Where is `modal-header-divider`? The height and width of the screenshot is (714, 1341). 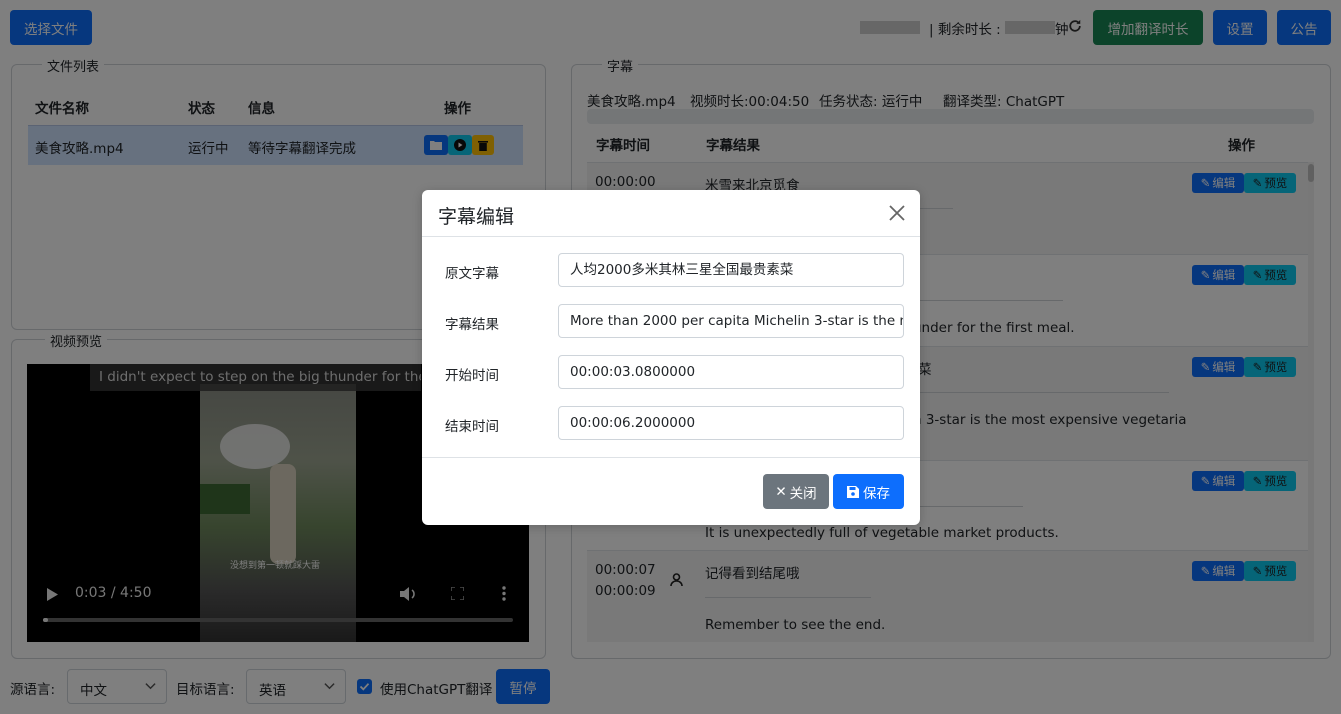 modal-header-divider is located at coordinates (671, 236).